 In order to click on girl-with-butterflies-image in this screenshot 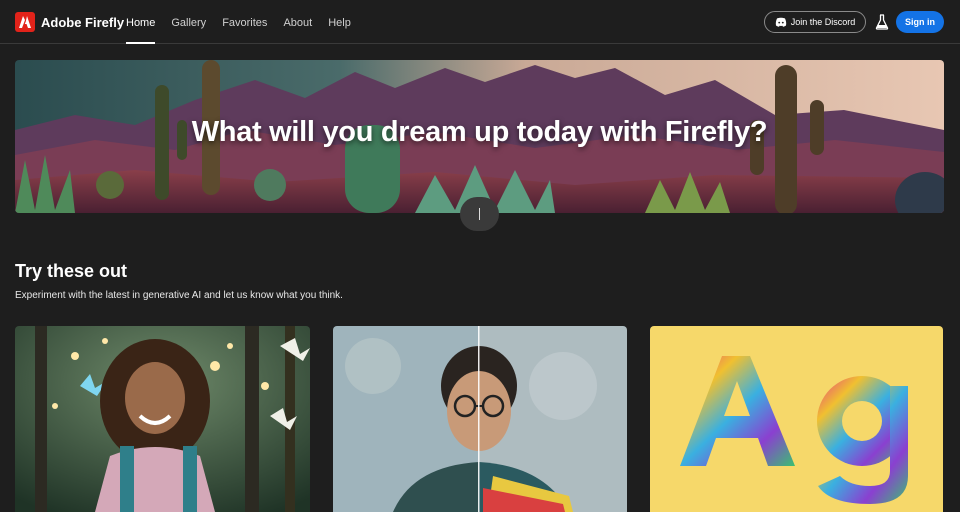, I will do `click(162, 419)`.